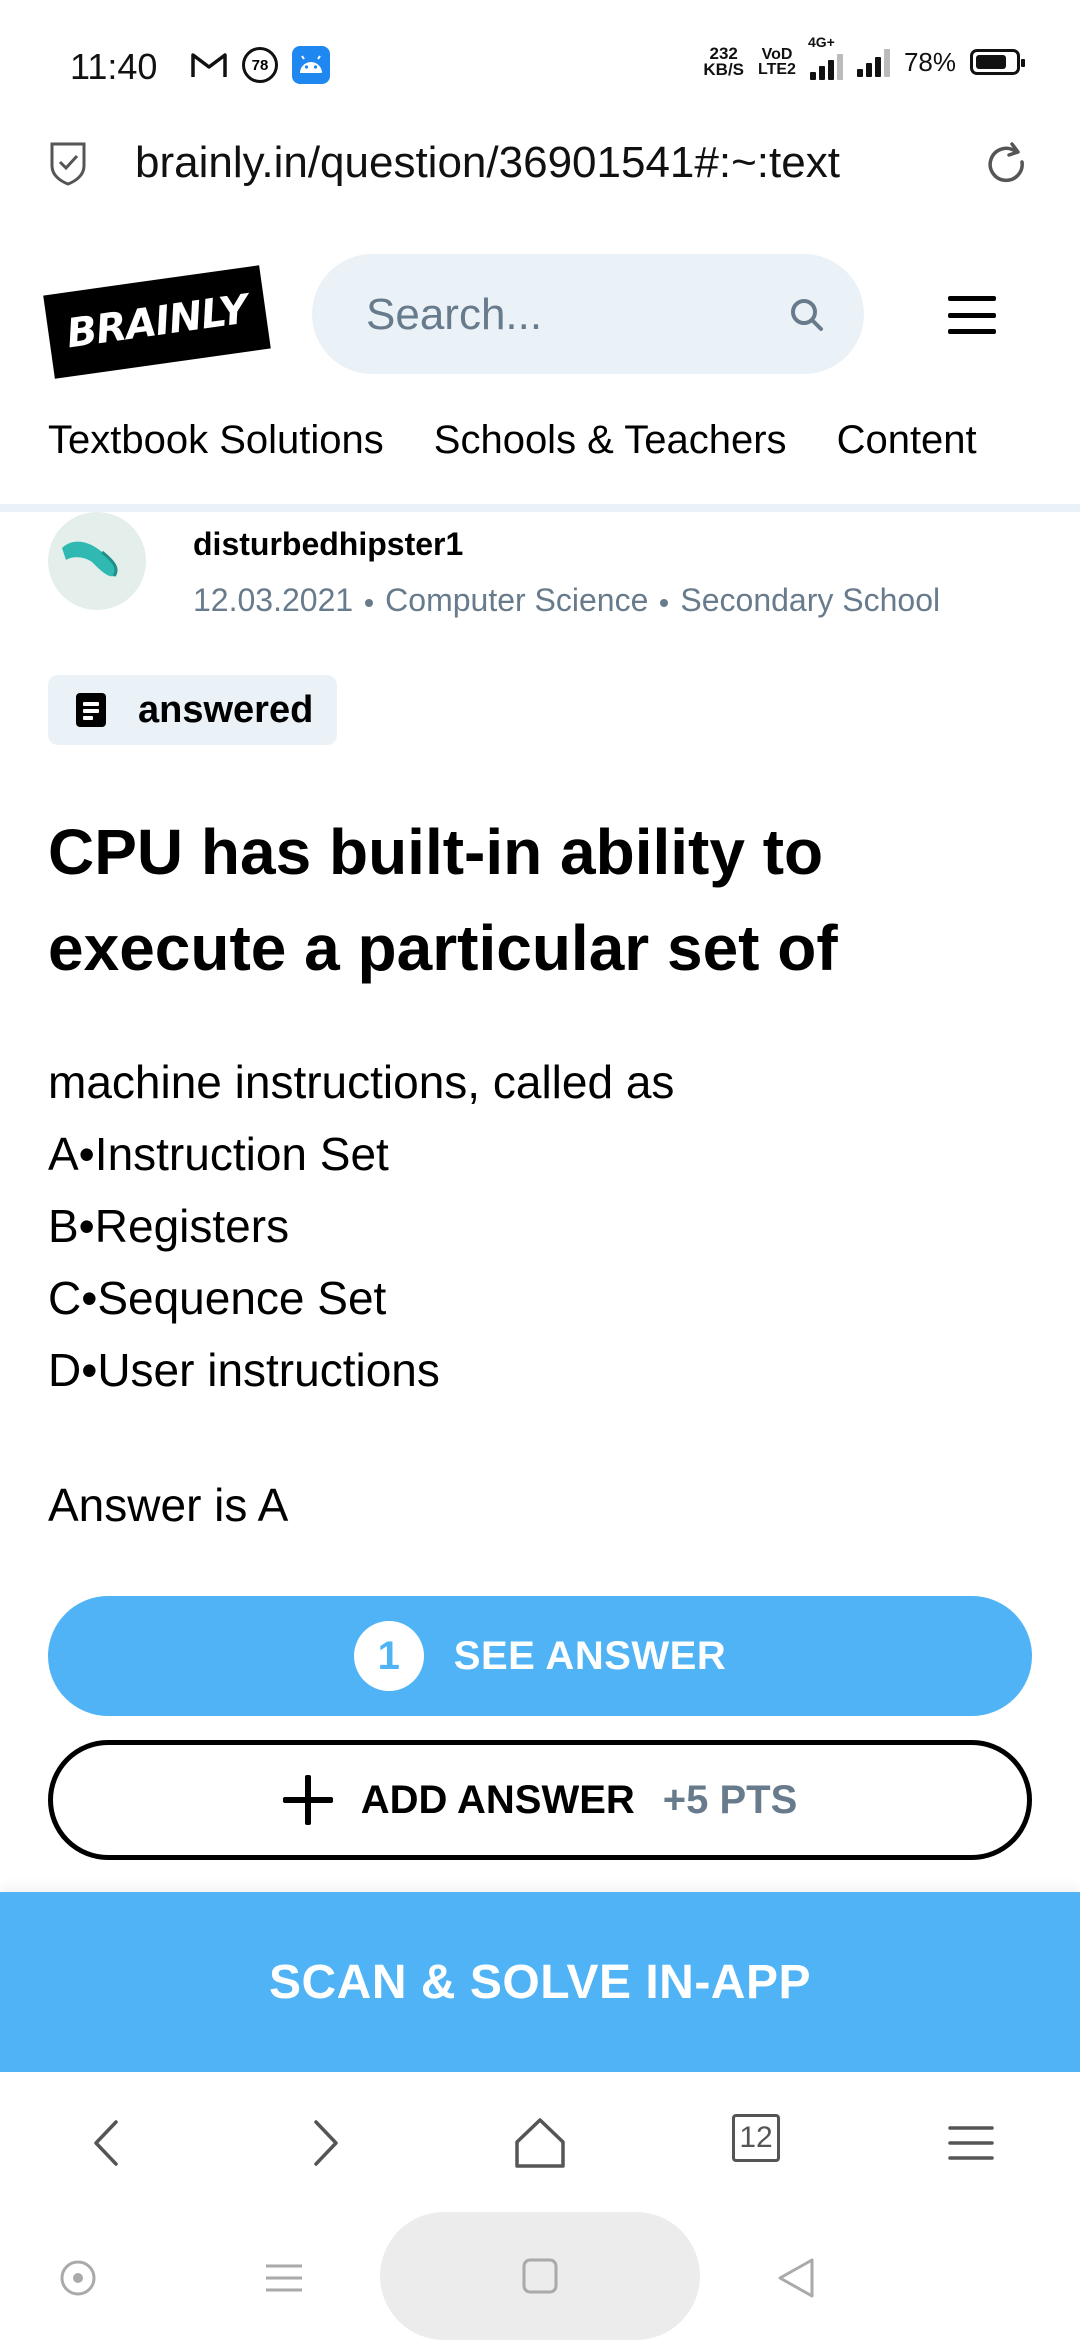 The width and height of the screenshot is (1080, 2340). What do you see at coordinates (756, 2138) in the screenshot?
I see `tabs-count-button: 12` at bounding box center [756, 2138].